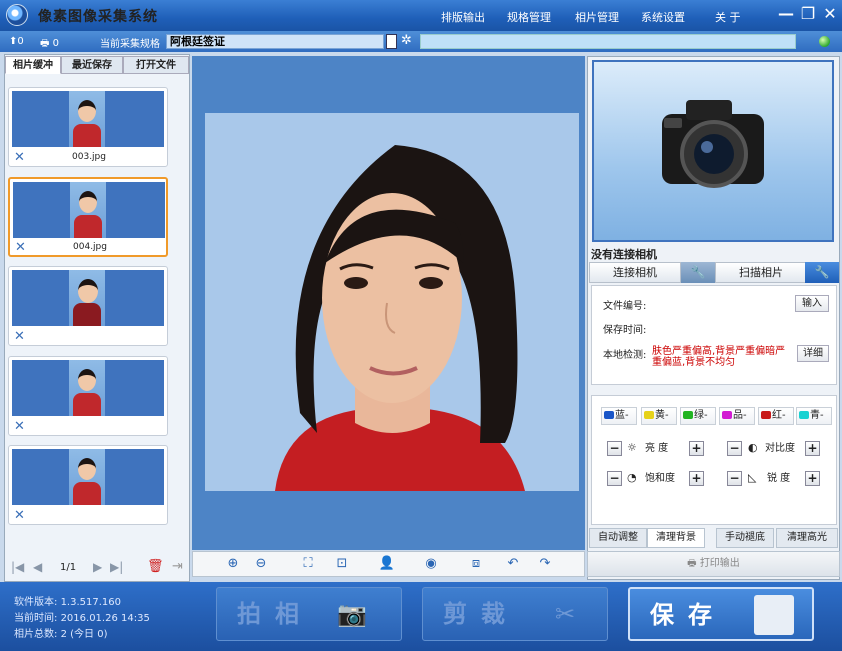 The height and width of the screenshot is (651, 842). I want to click on redeye-icon: ◉, so click(431, 564).